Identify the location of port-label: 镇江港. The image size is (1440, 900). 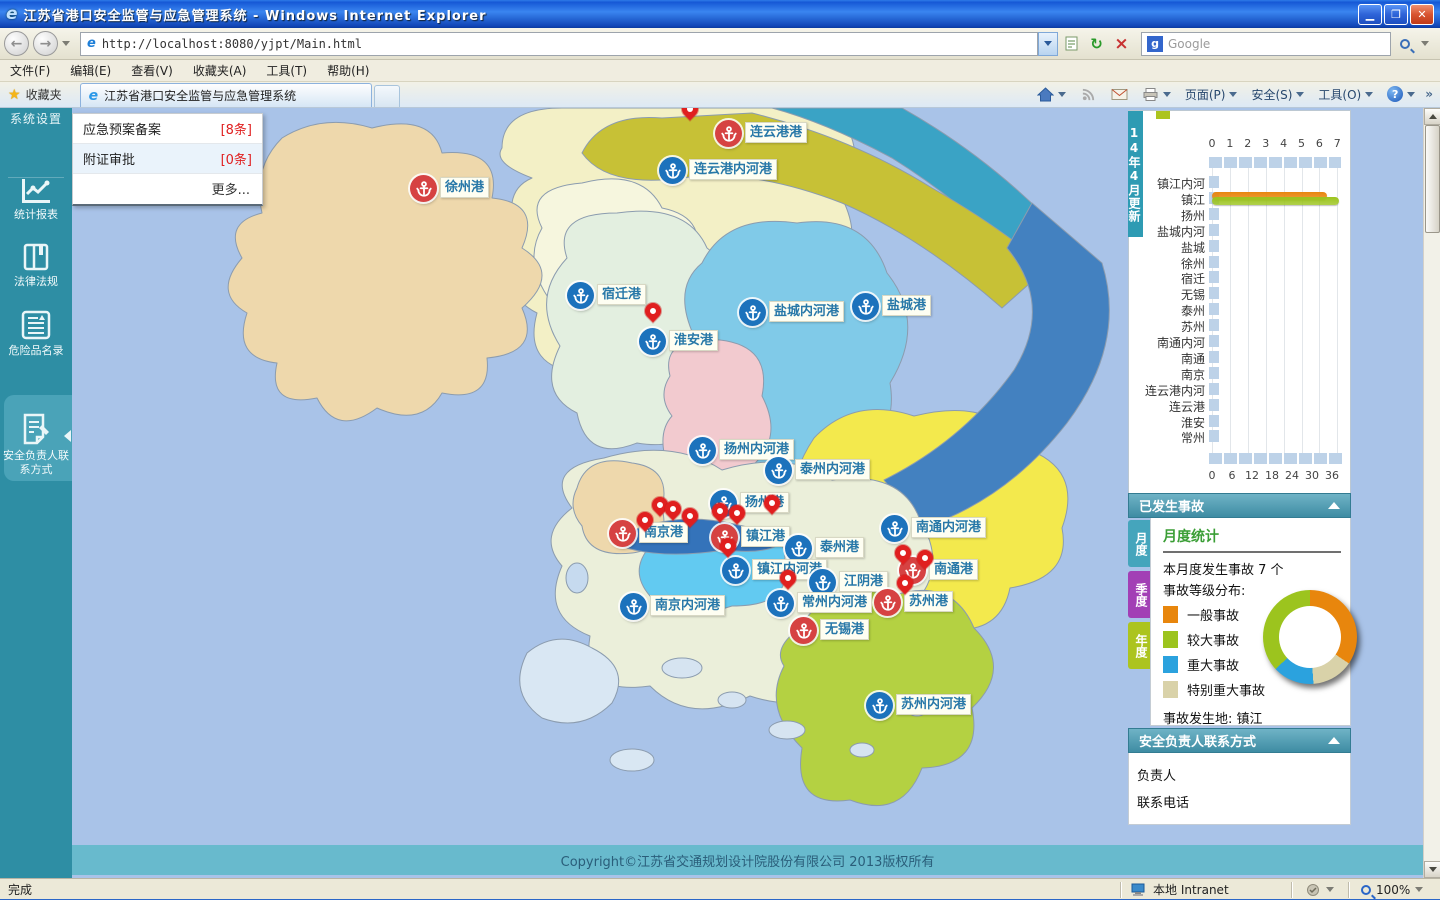
(766, 536).